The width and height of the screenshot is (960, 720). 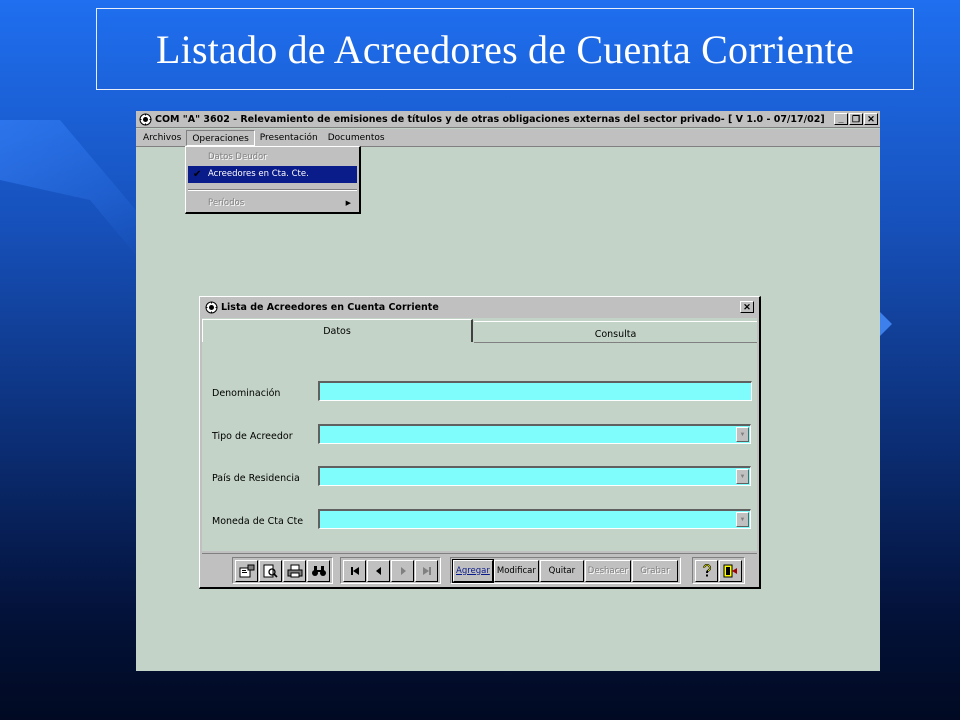 What do you see at coordinates (330, 307) in the screenshot?
I see `dialog-title: Lista de Acreedores en Cuenta Corriente` at bounding box center [330, 307].